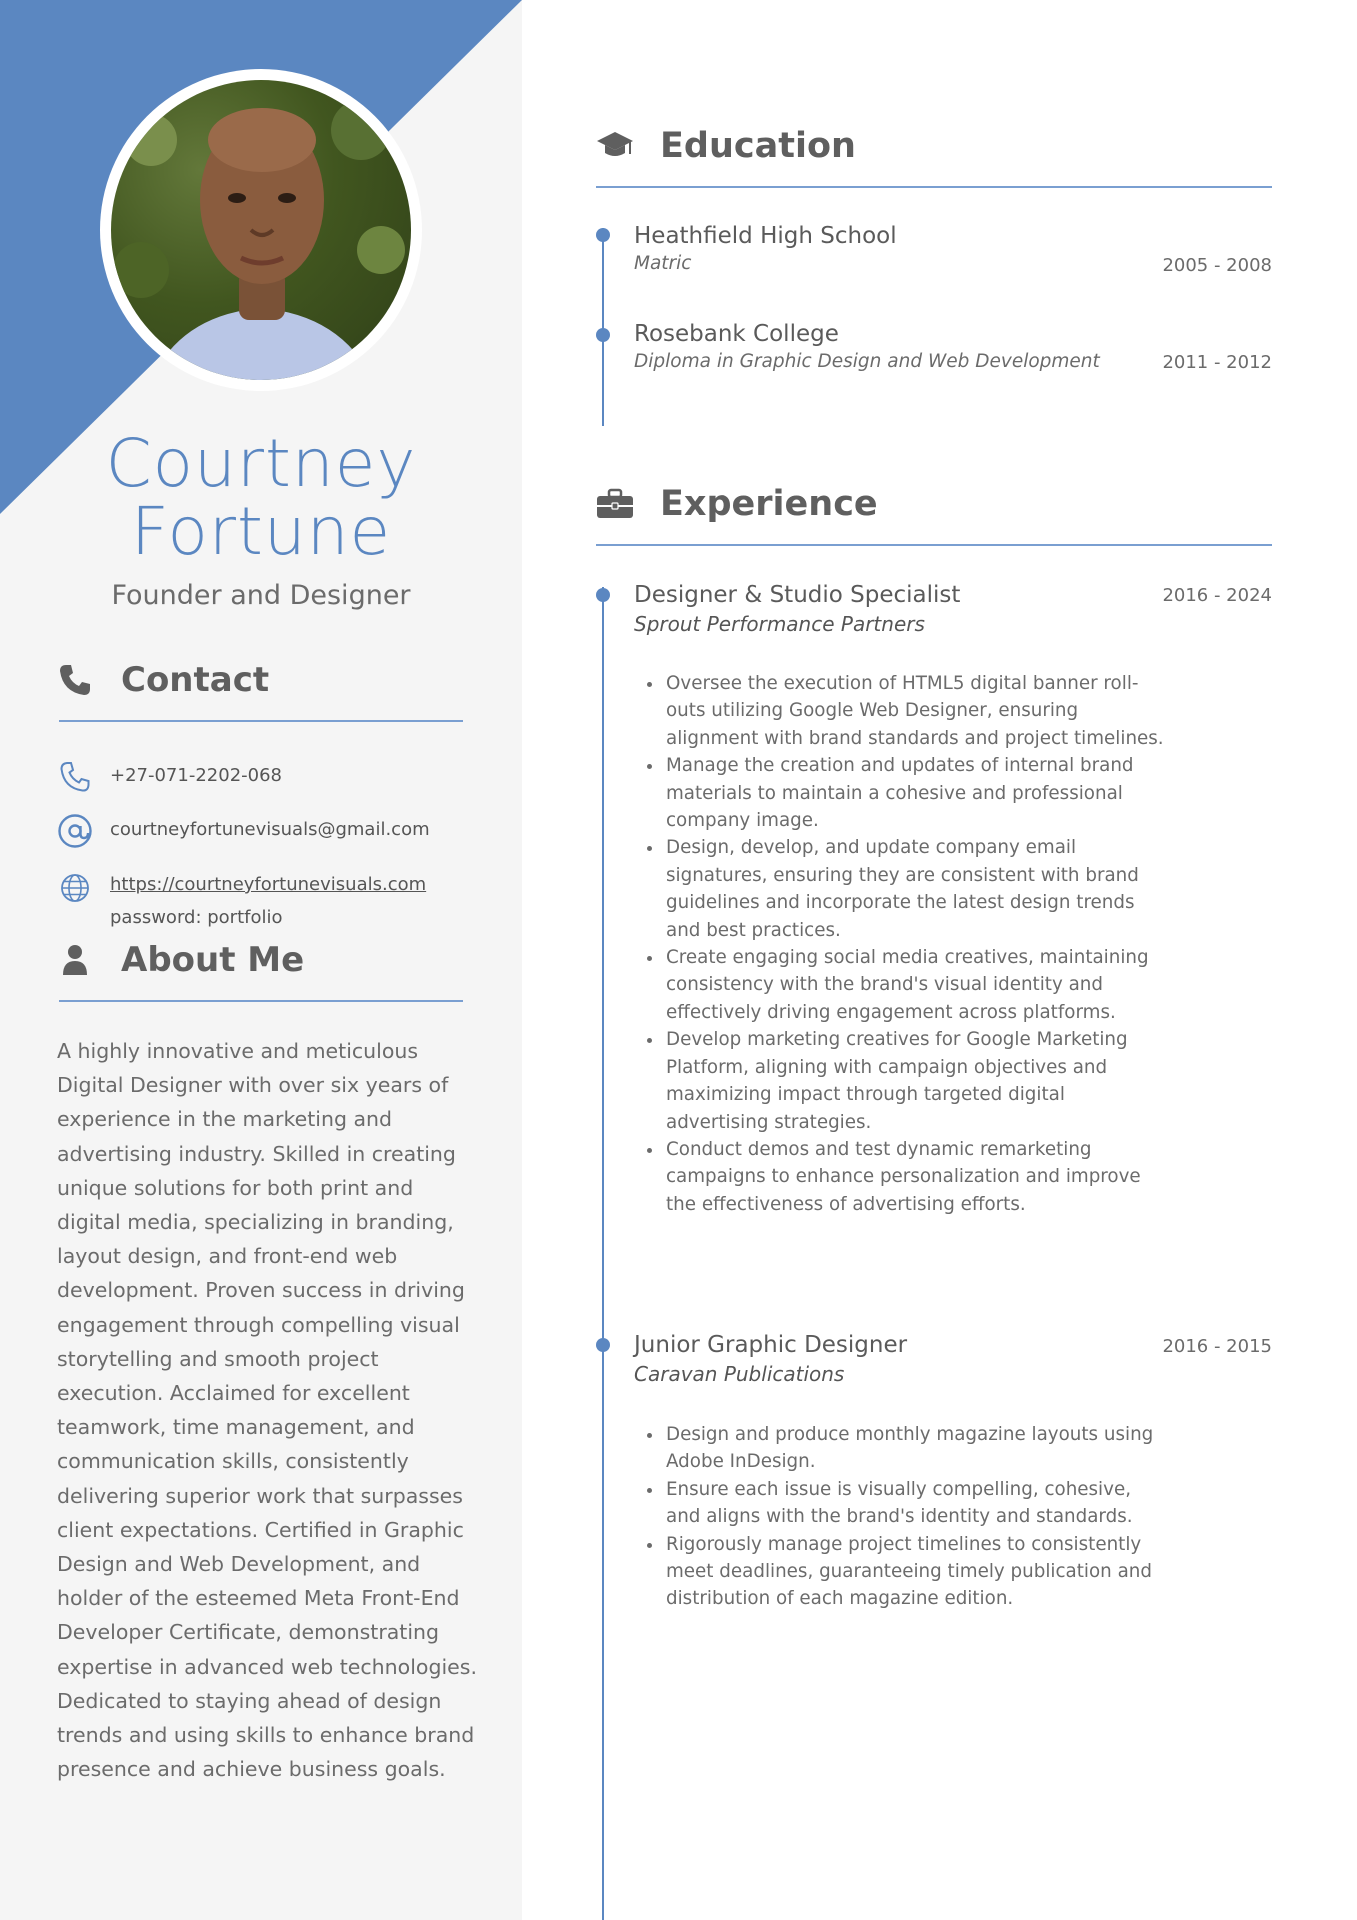 This screenshot has width=1357, height=1920. Describe the element at coordinates (261, 721) in the screenshot. I see `contact-heading-rule` at that location.